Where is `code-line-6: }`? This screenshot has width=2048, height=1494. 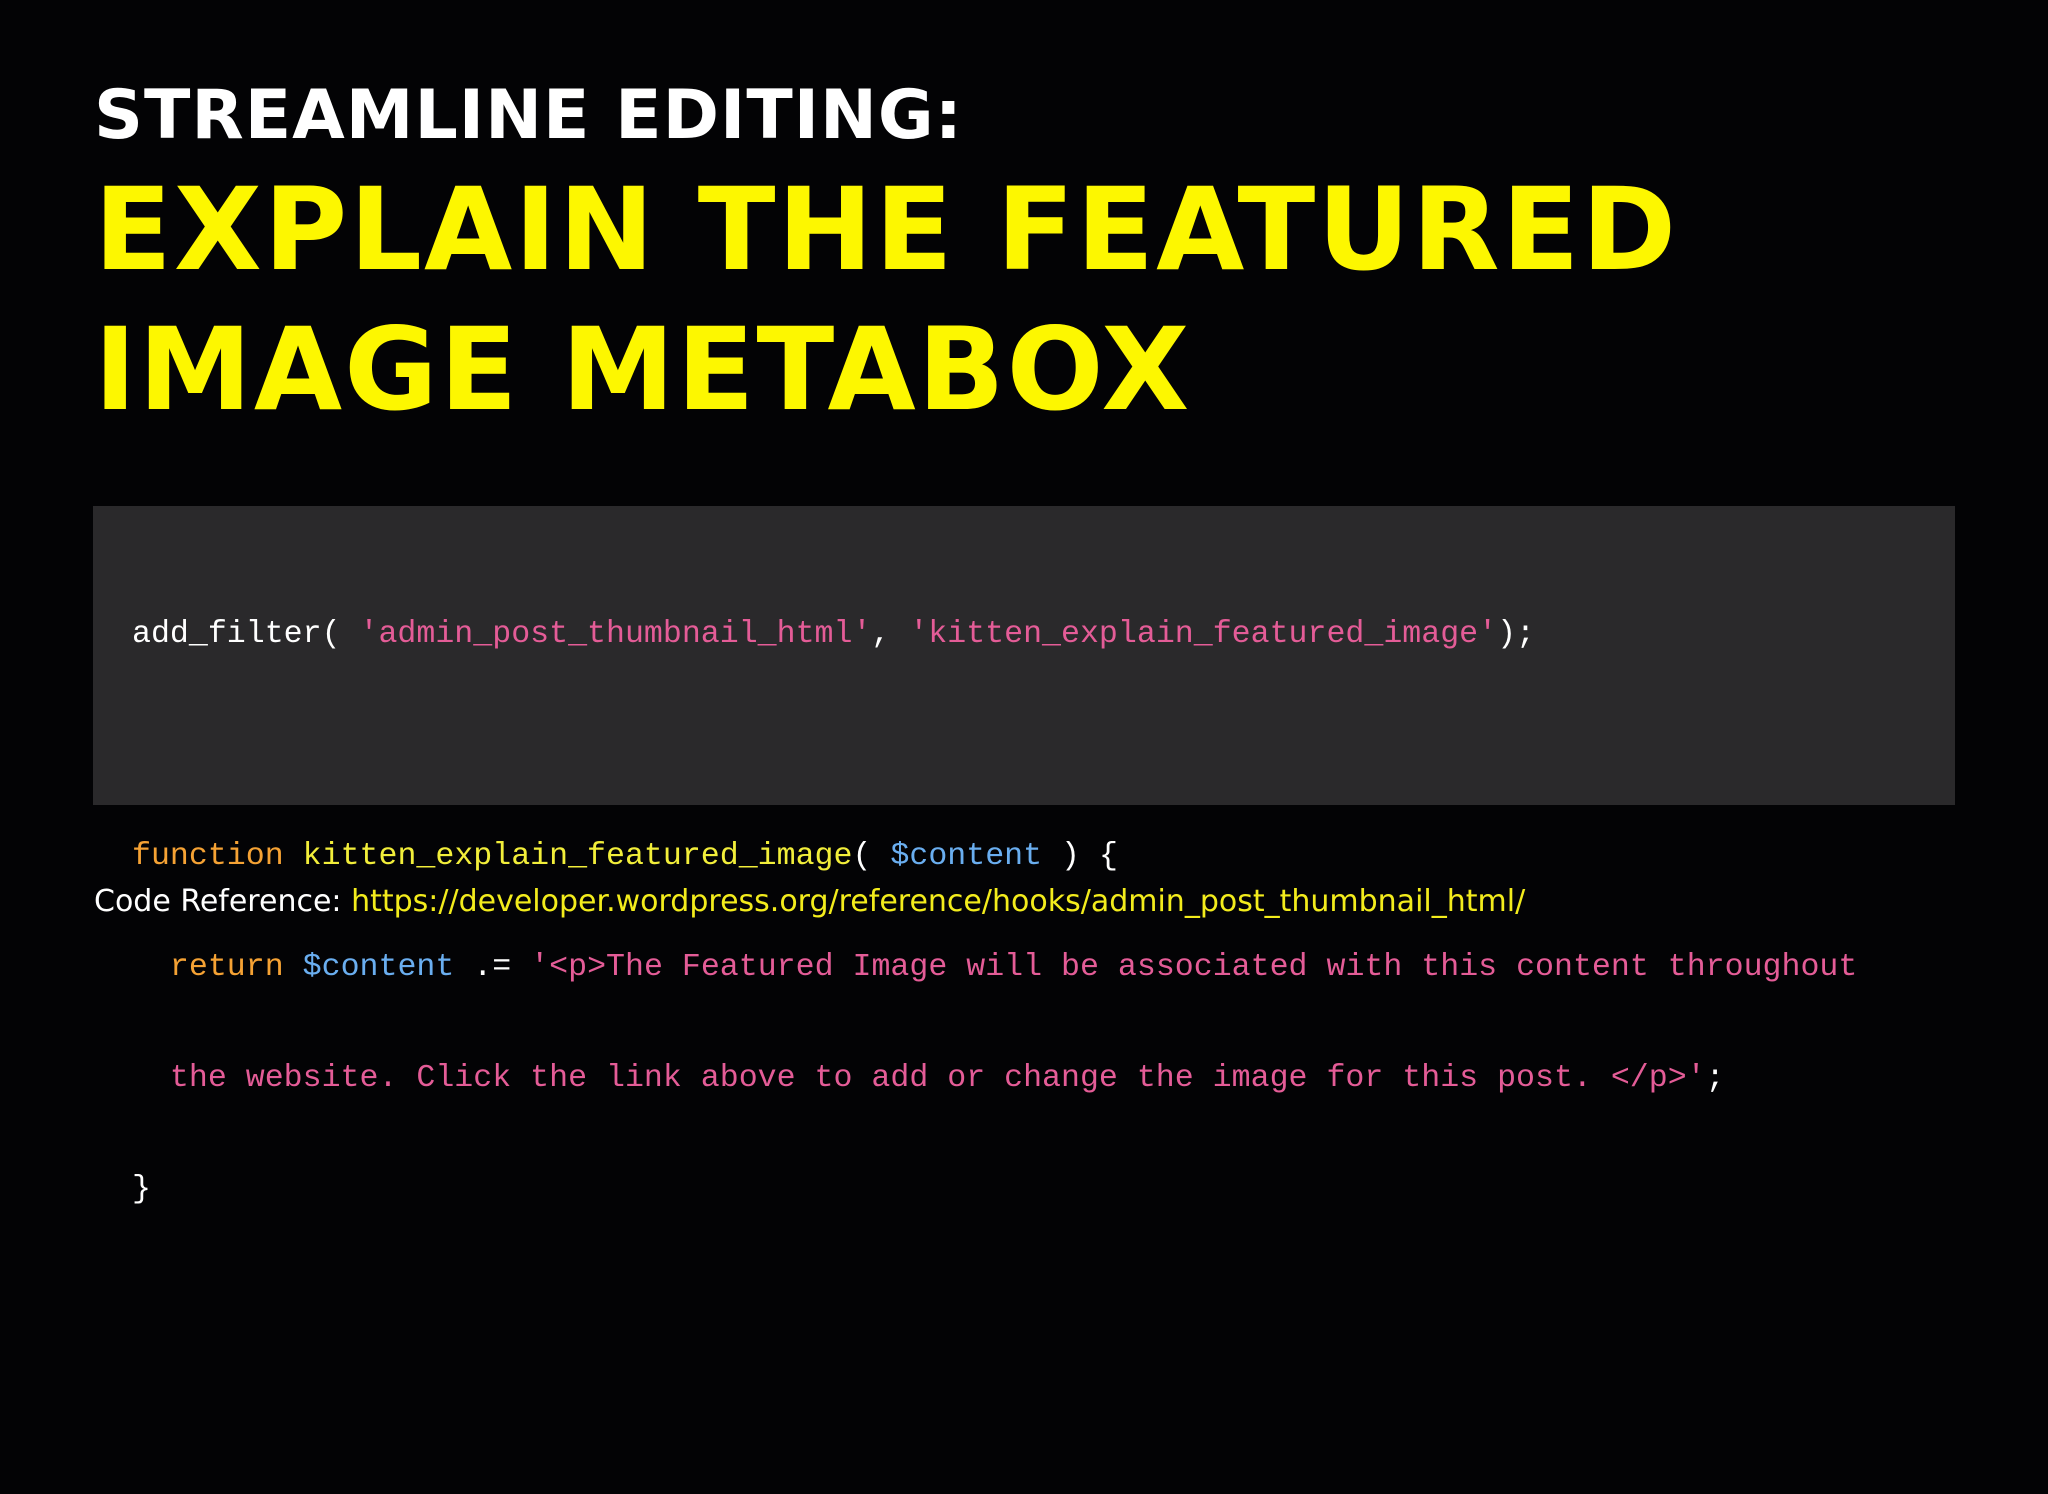
code-line-6: } is located at coordinates (994, 1189).